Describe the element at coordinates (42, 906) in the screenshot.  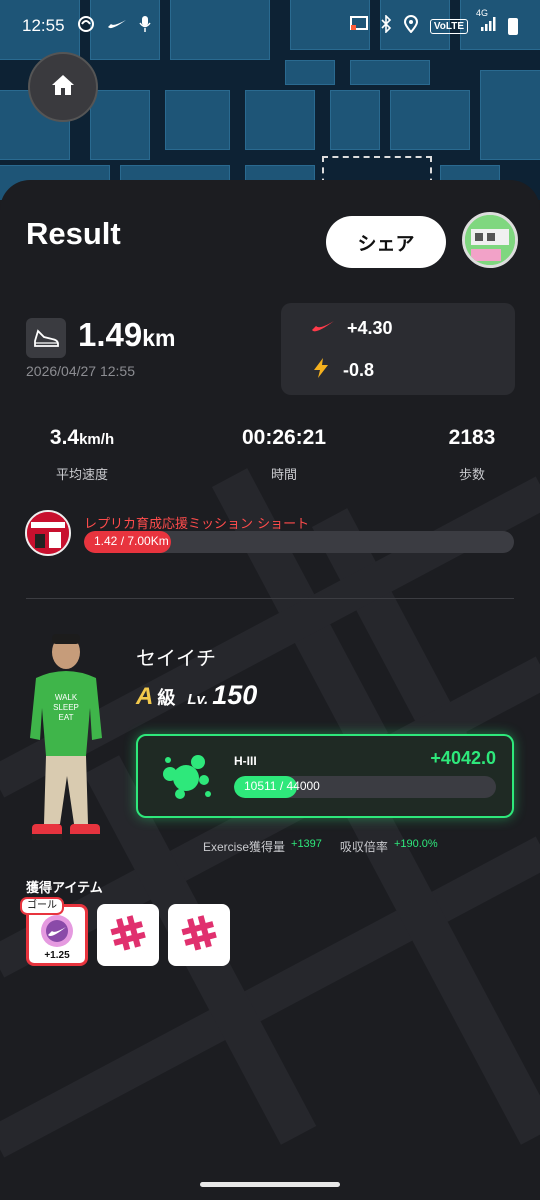
I see `goal-badge: ゴール` at that location.